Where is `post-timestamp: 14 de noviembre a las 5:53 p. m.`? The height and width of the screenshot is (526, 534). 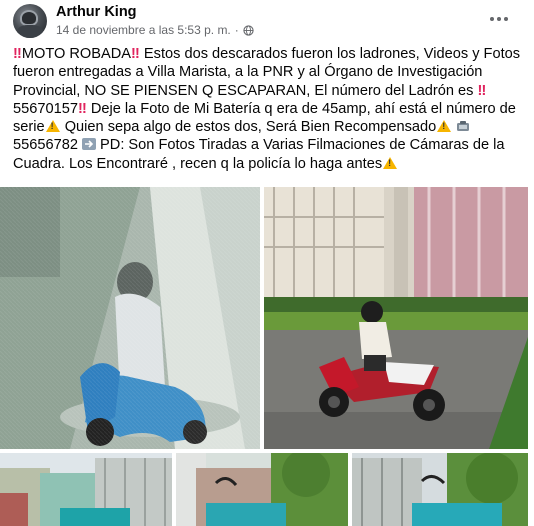 post-timestamp: 14 de noviembre a las 5:53 p. m. is located at coordinates (143, 30).